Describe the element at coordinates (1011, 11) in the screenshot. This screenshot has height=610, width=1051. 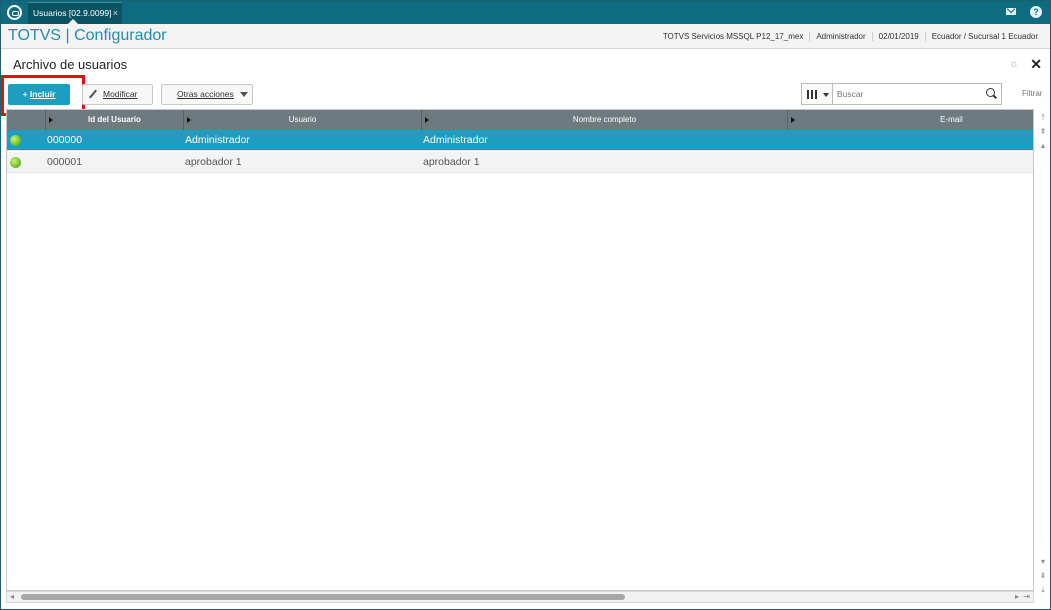
I see `mail-icon` at that location.